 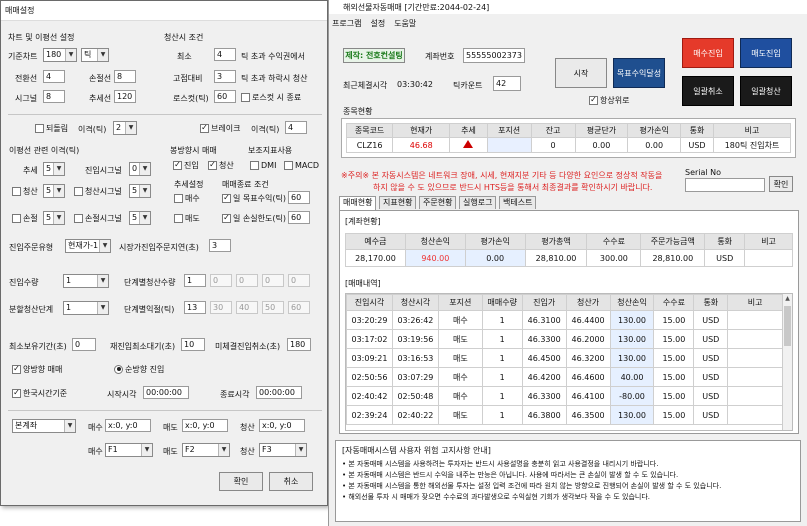 I want to click on trend-ma-select: 5 ▼, so click(x=54, y=169).